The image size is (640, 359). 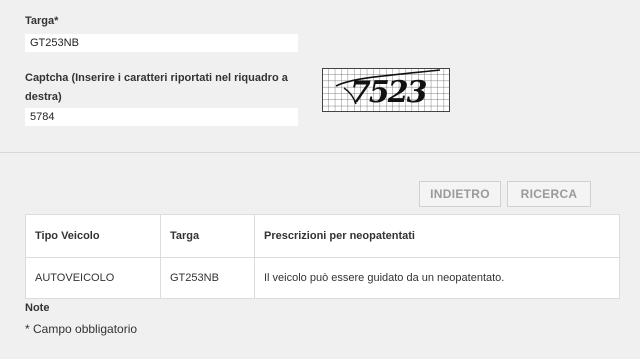 I want to click on section-divider, so click(x=320, y=152).